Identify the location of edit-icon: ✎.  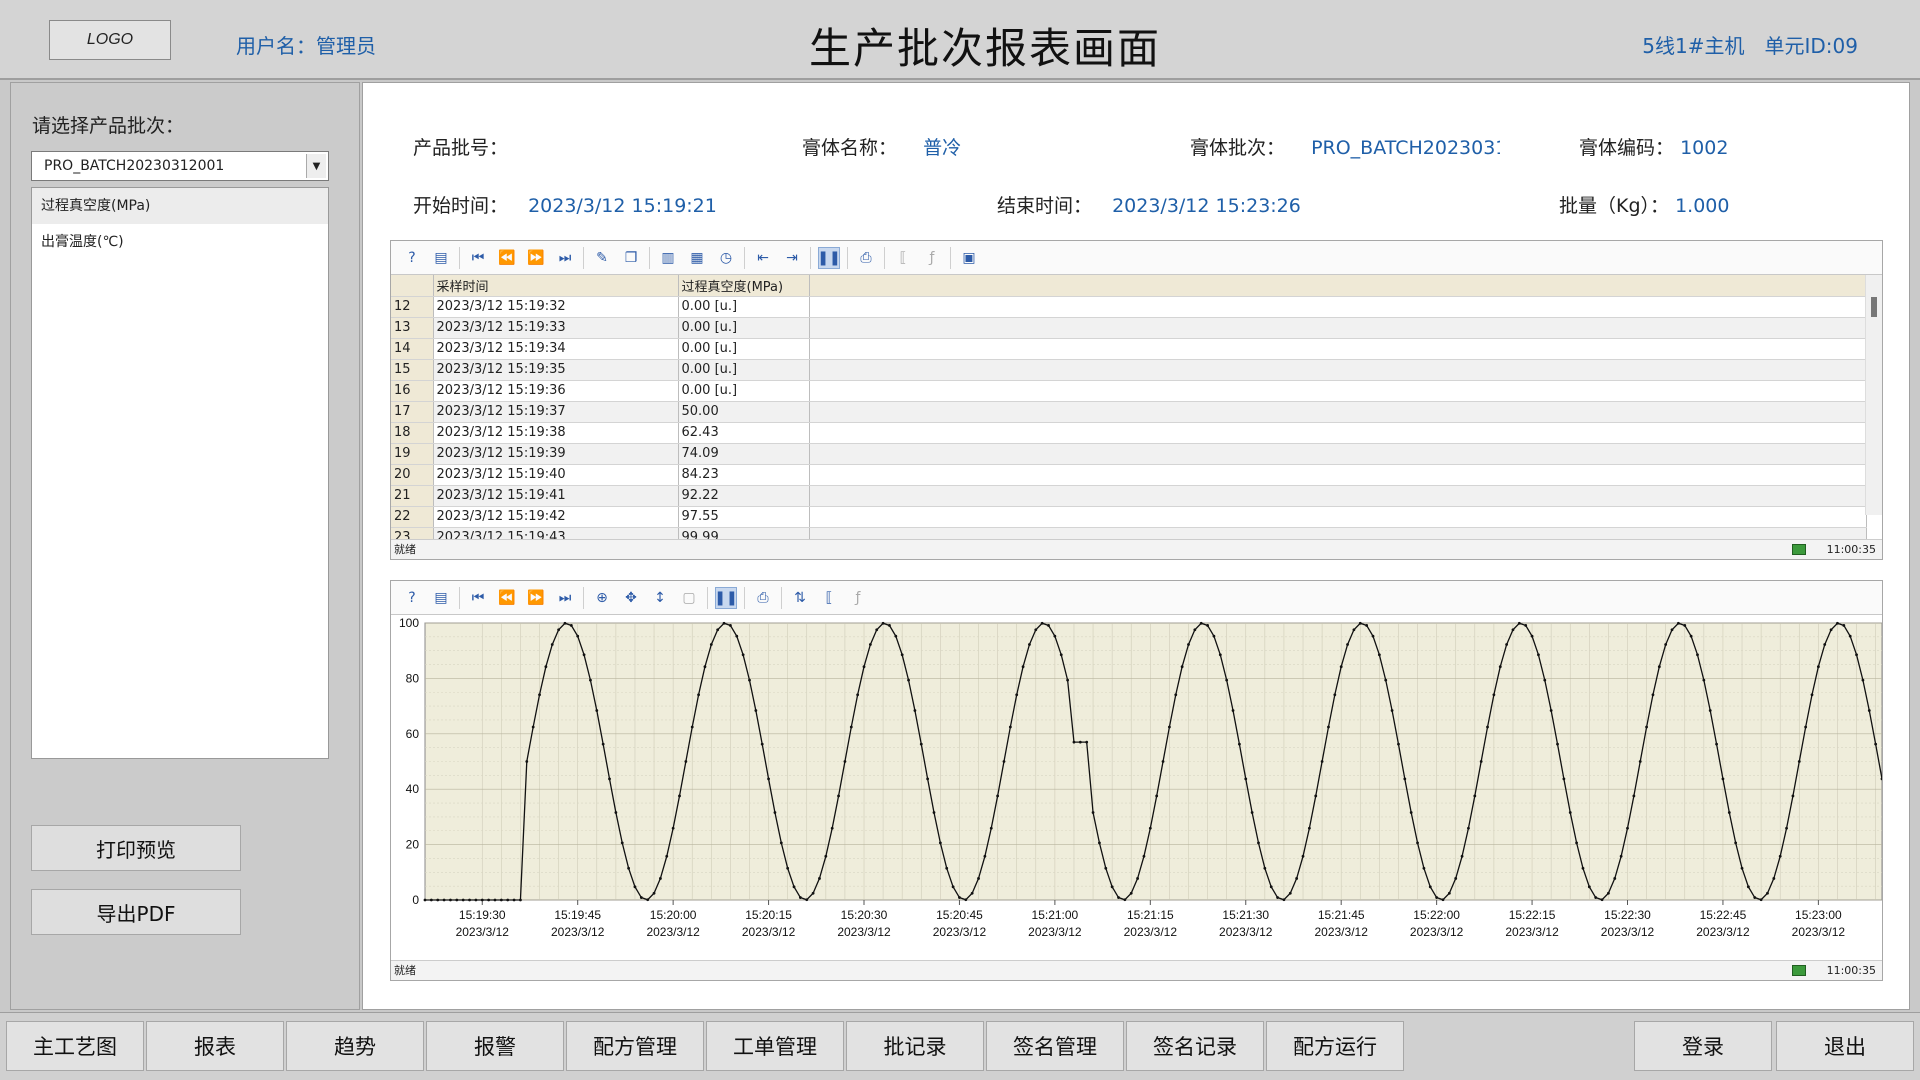
(602, 258).